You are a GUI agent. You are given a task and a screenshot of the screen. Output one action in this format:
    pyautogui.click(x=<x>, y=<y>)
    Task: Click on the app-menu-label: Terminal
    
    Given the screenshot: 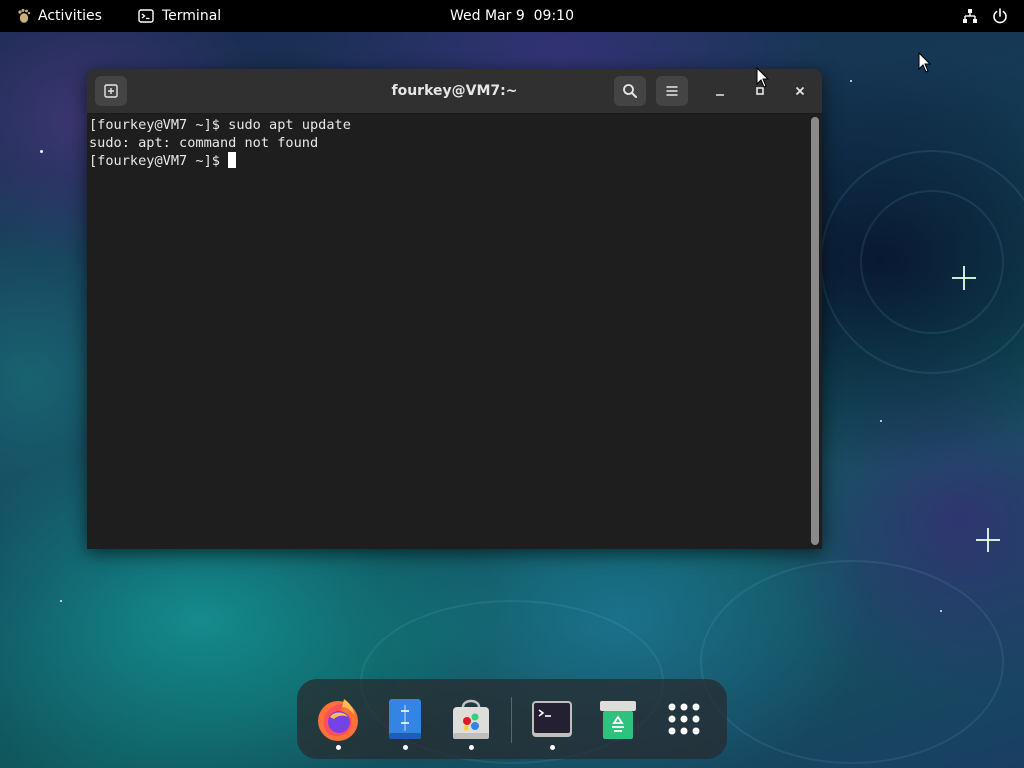 What is the action you would take?
    pyautogui.click(x=192, y=16)
    